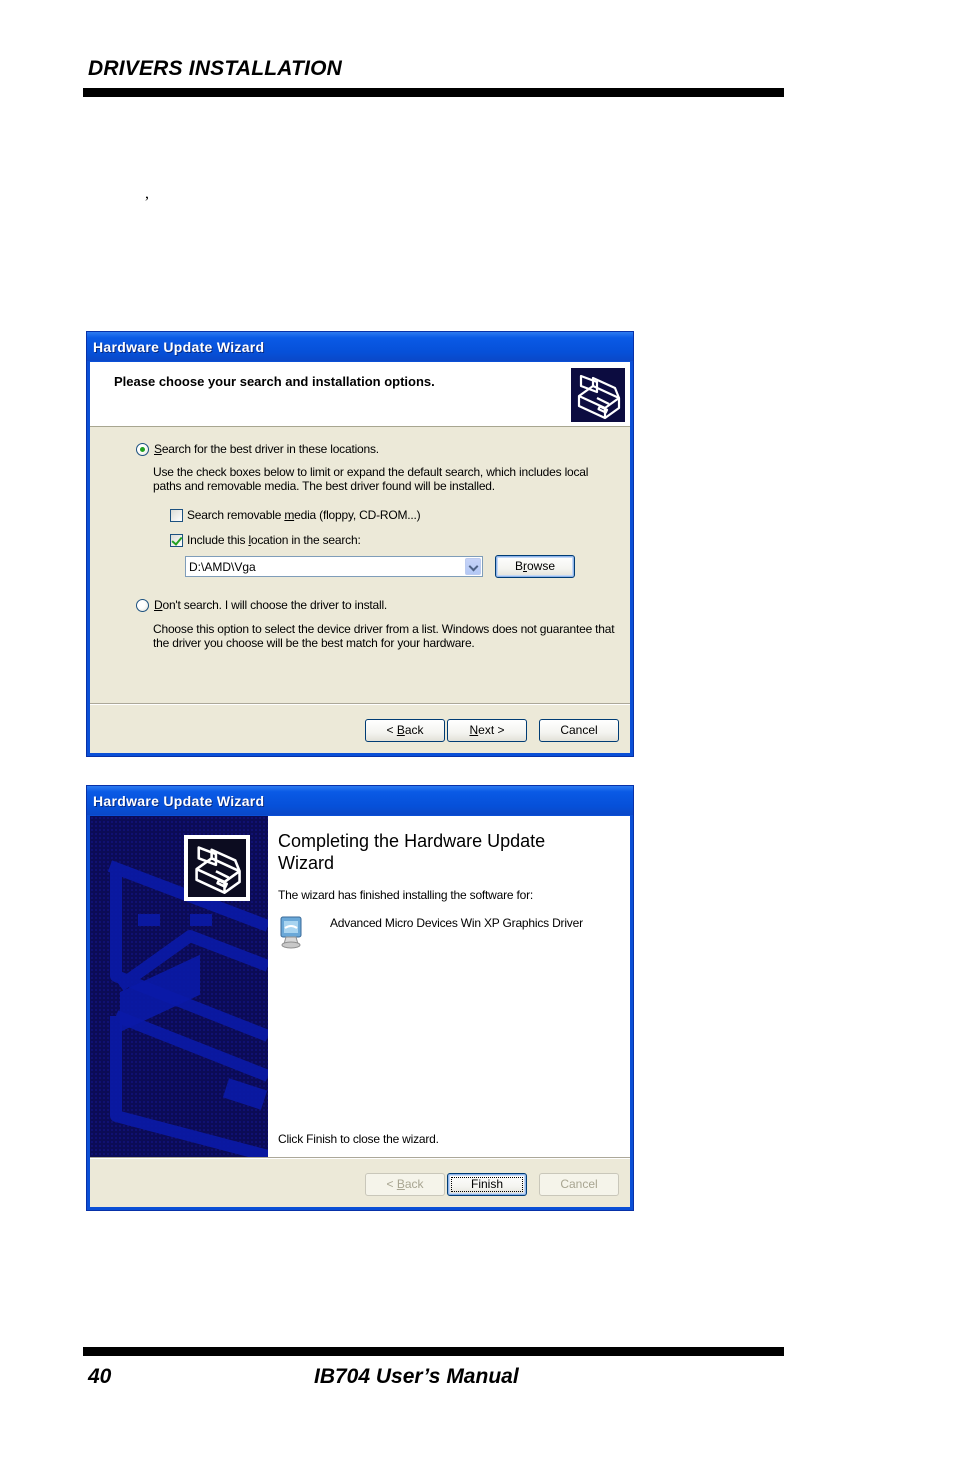  Describe the element at coordinates (412, 852) in the screenshot. I see `completion-headline: Completing the Hardware Update Wizard` at that location.